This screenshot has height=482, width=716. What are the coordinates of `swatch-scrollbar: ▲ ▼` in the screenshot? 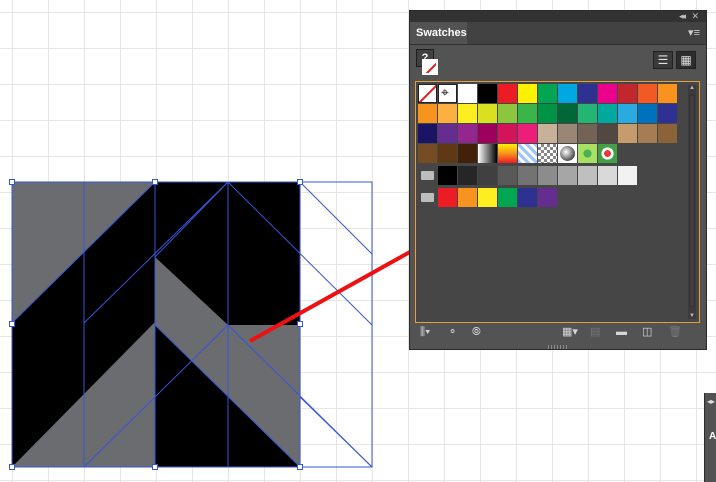 It's located at (692, 202).